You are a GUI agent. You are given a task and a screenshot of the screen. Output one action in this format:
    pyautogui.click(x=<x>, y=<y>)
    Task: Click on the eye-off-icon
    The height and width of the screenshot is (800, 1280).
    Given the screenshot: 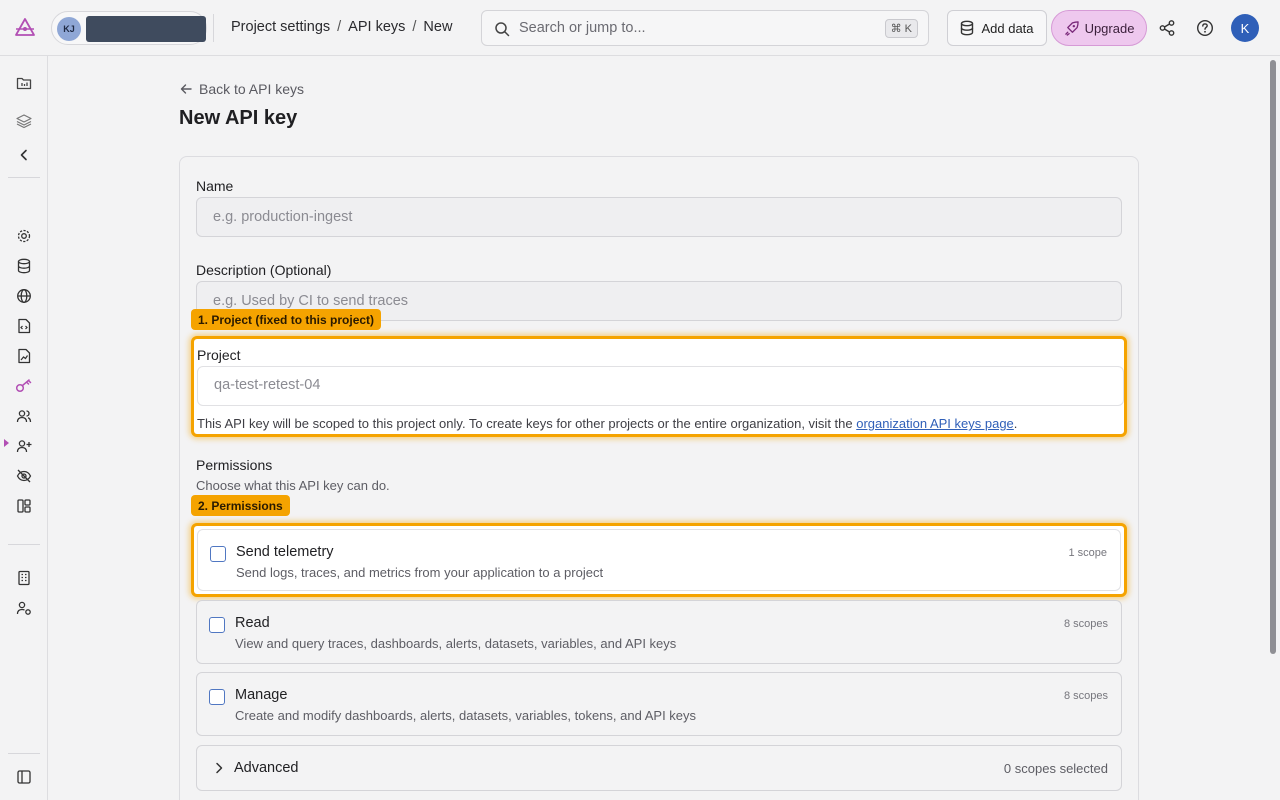 What is the action you would take?
    pyautogui.click(x=24, y=476)
    